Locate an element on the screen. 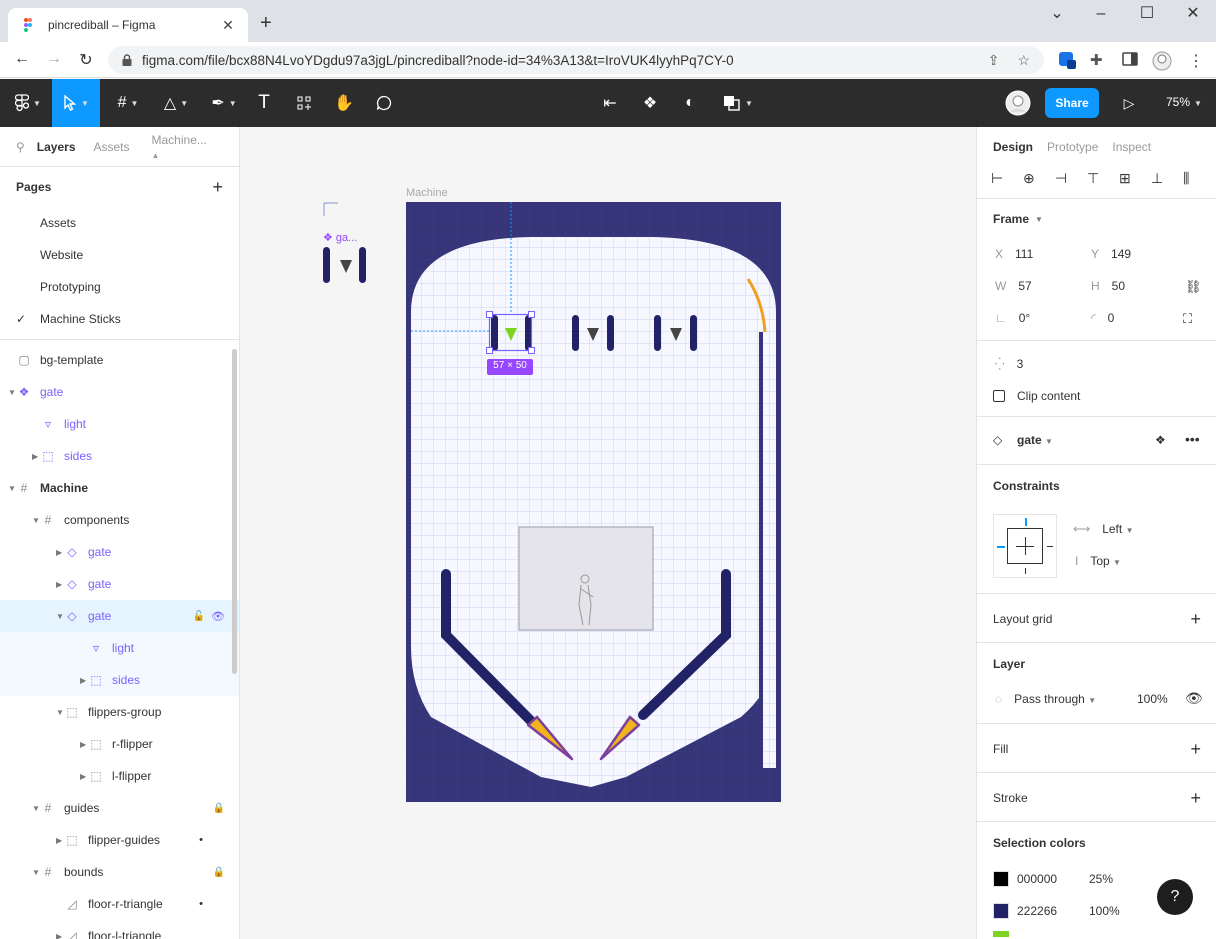 Image resolution: width=1216 pixels, height=939 pixels. align-top-icon: ⊤ is located at coordinates (1103, 178).